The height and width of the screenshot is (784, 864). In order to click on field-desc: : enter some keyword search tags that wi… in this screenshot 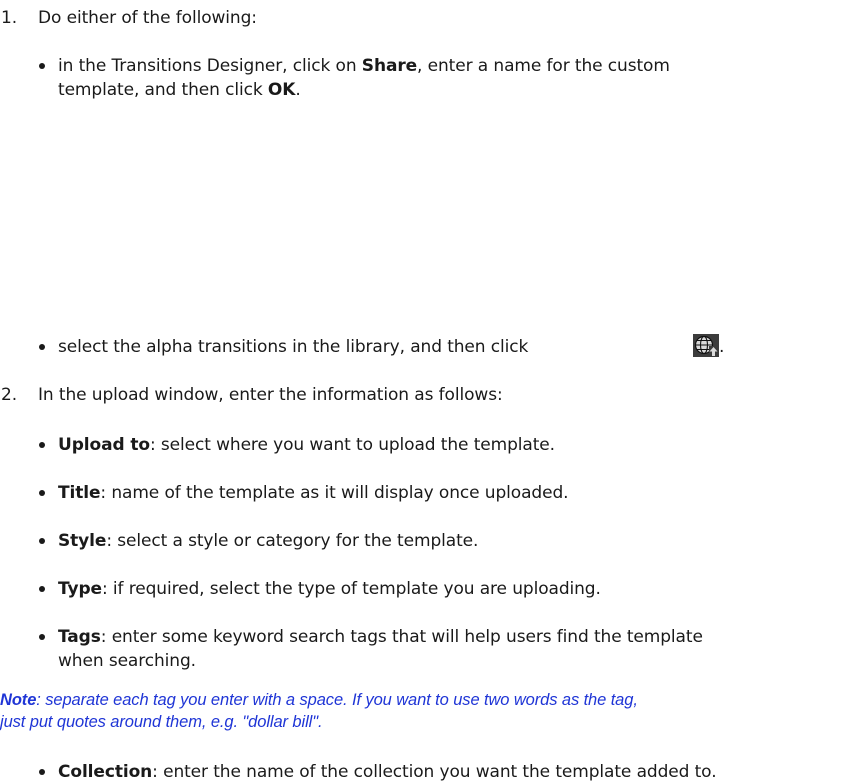, I will do `click(401, 637)`.